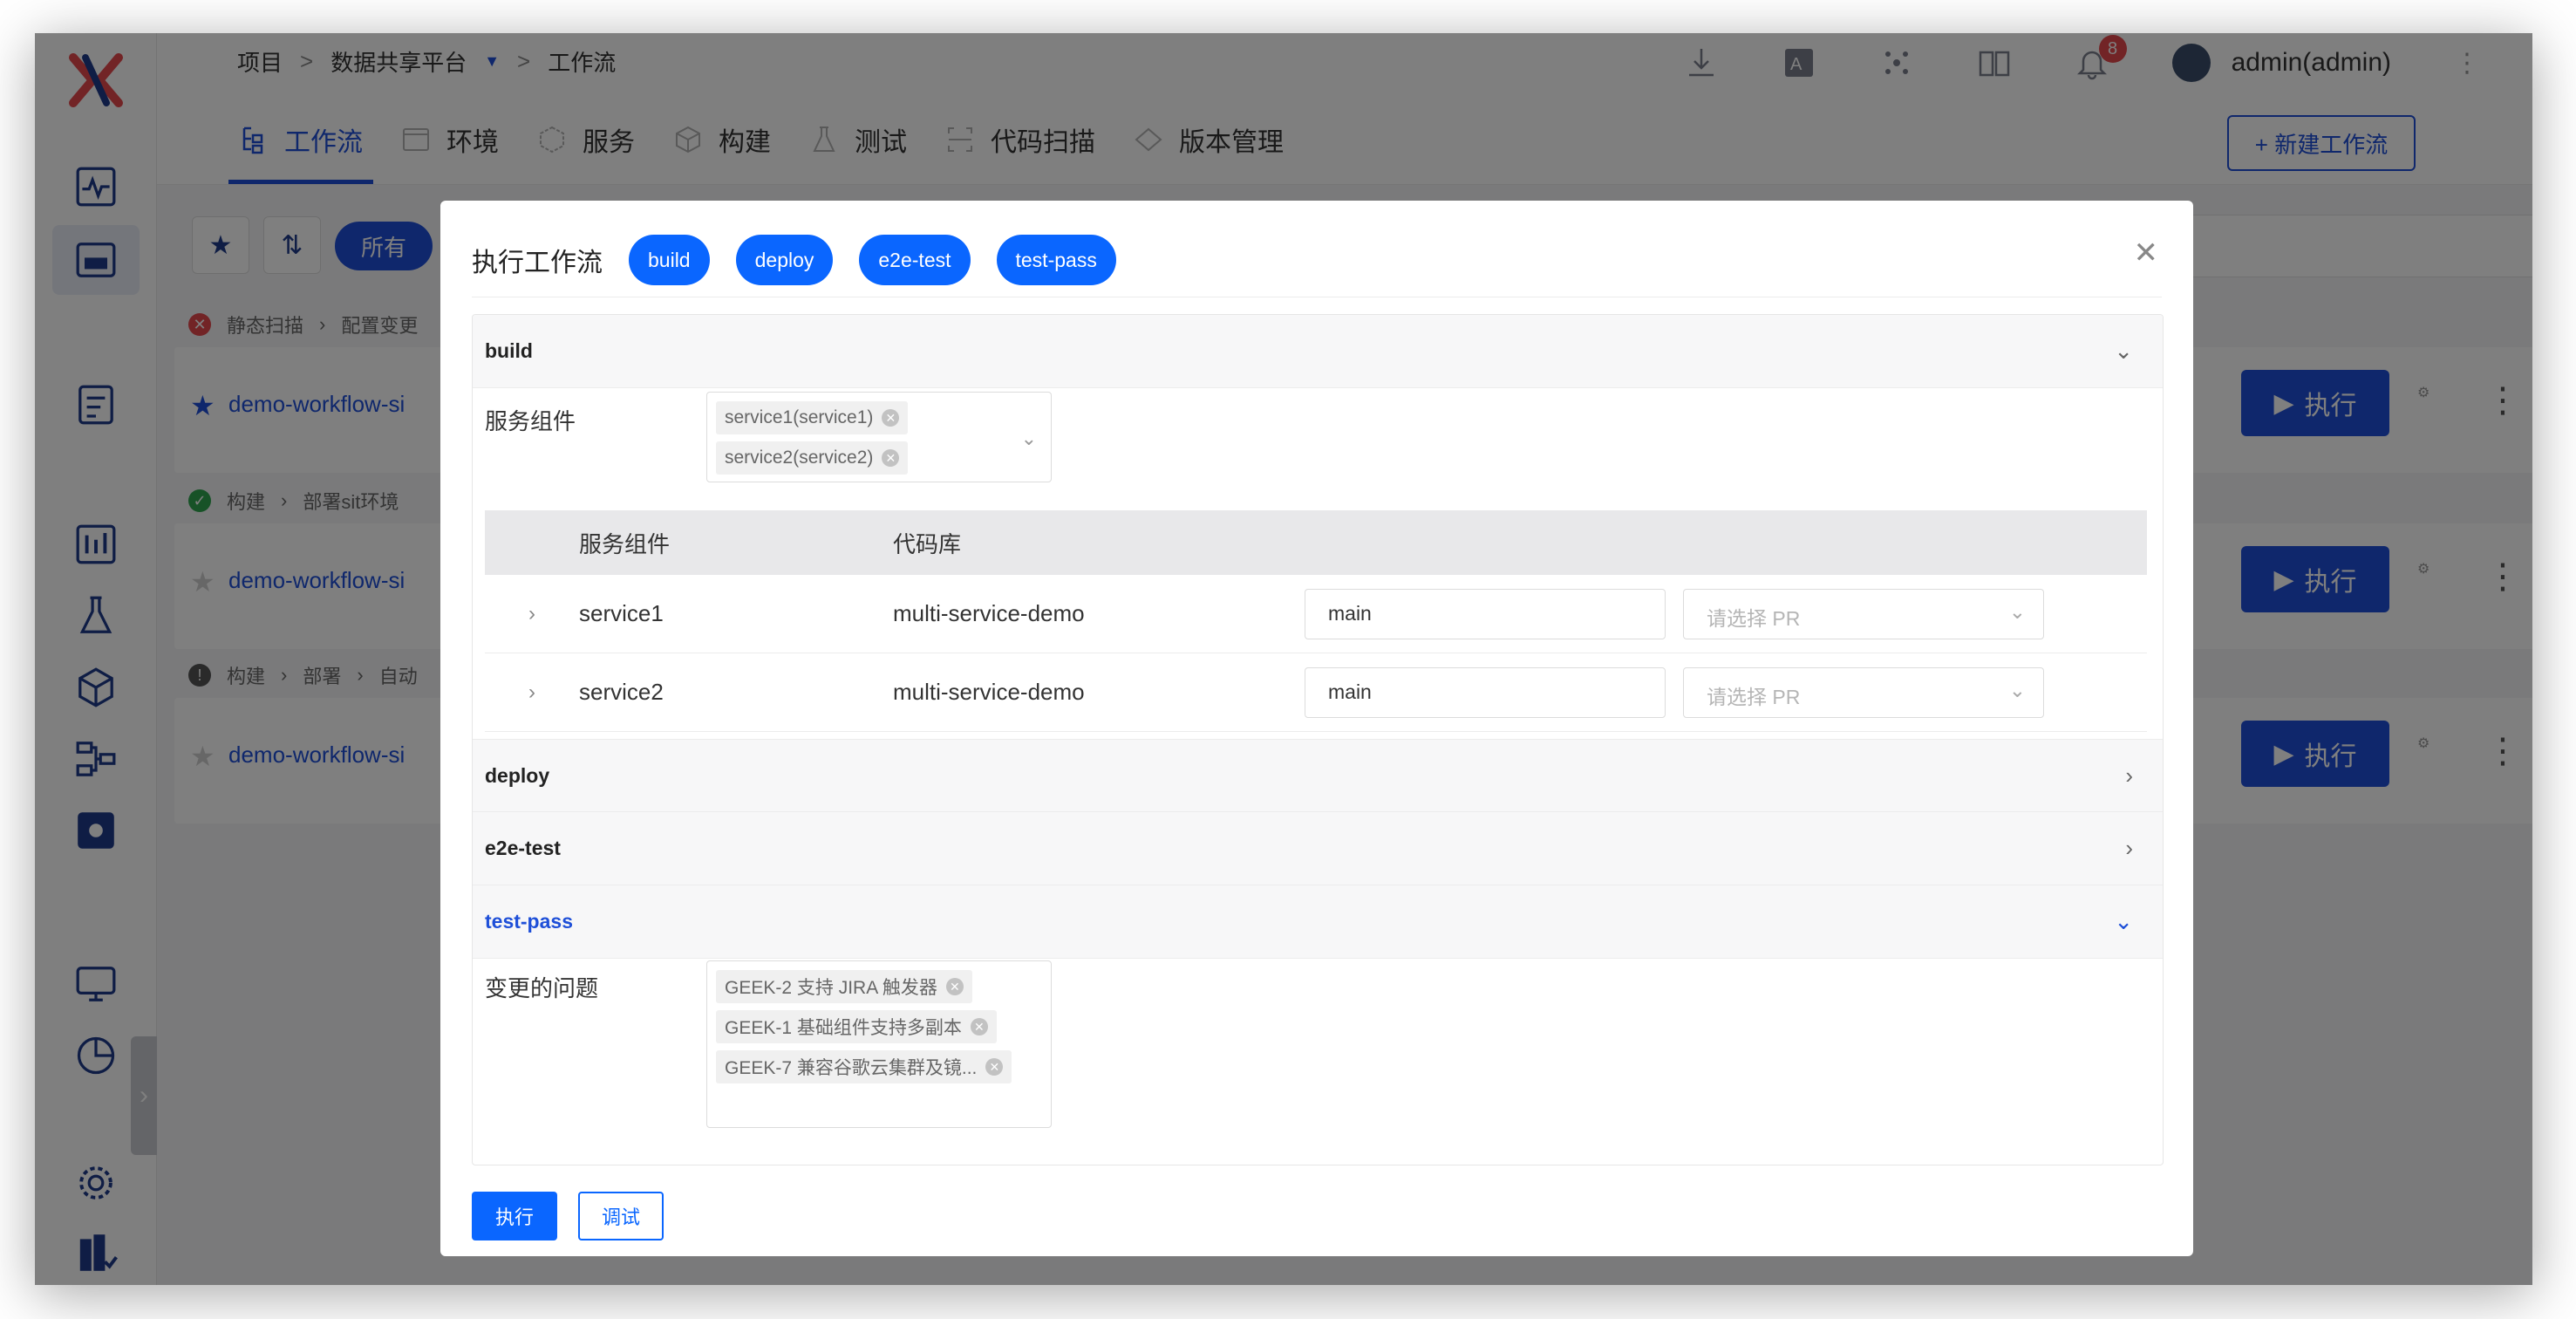 This screenshot has width=2576, height=1319. Describe the element at coordinates (1056, 260) in the screenshot. I see `stage-pill-test-pass: test-pass` at that location.